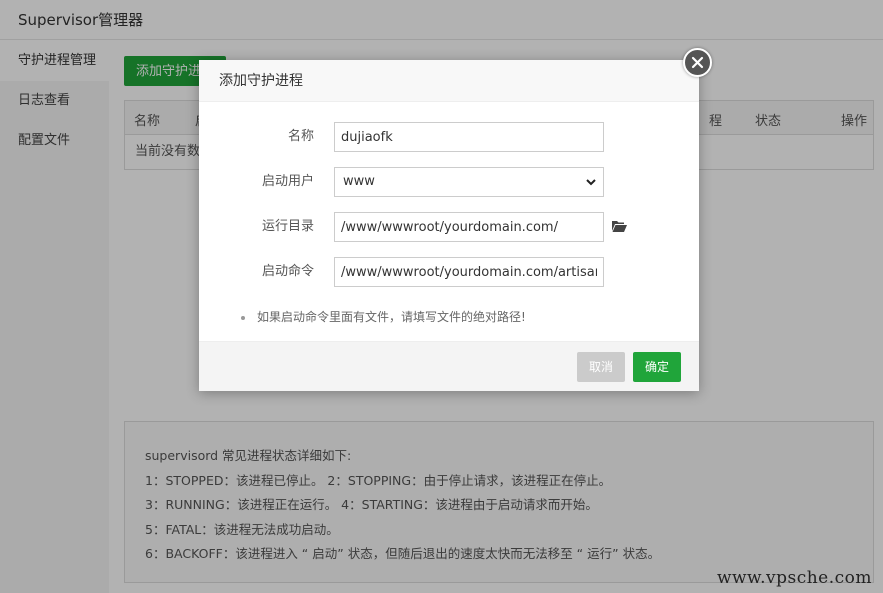 The height and width of the screenshot is (593, 883). I want to click on name-input, so click(469, 137).